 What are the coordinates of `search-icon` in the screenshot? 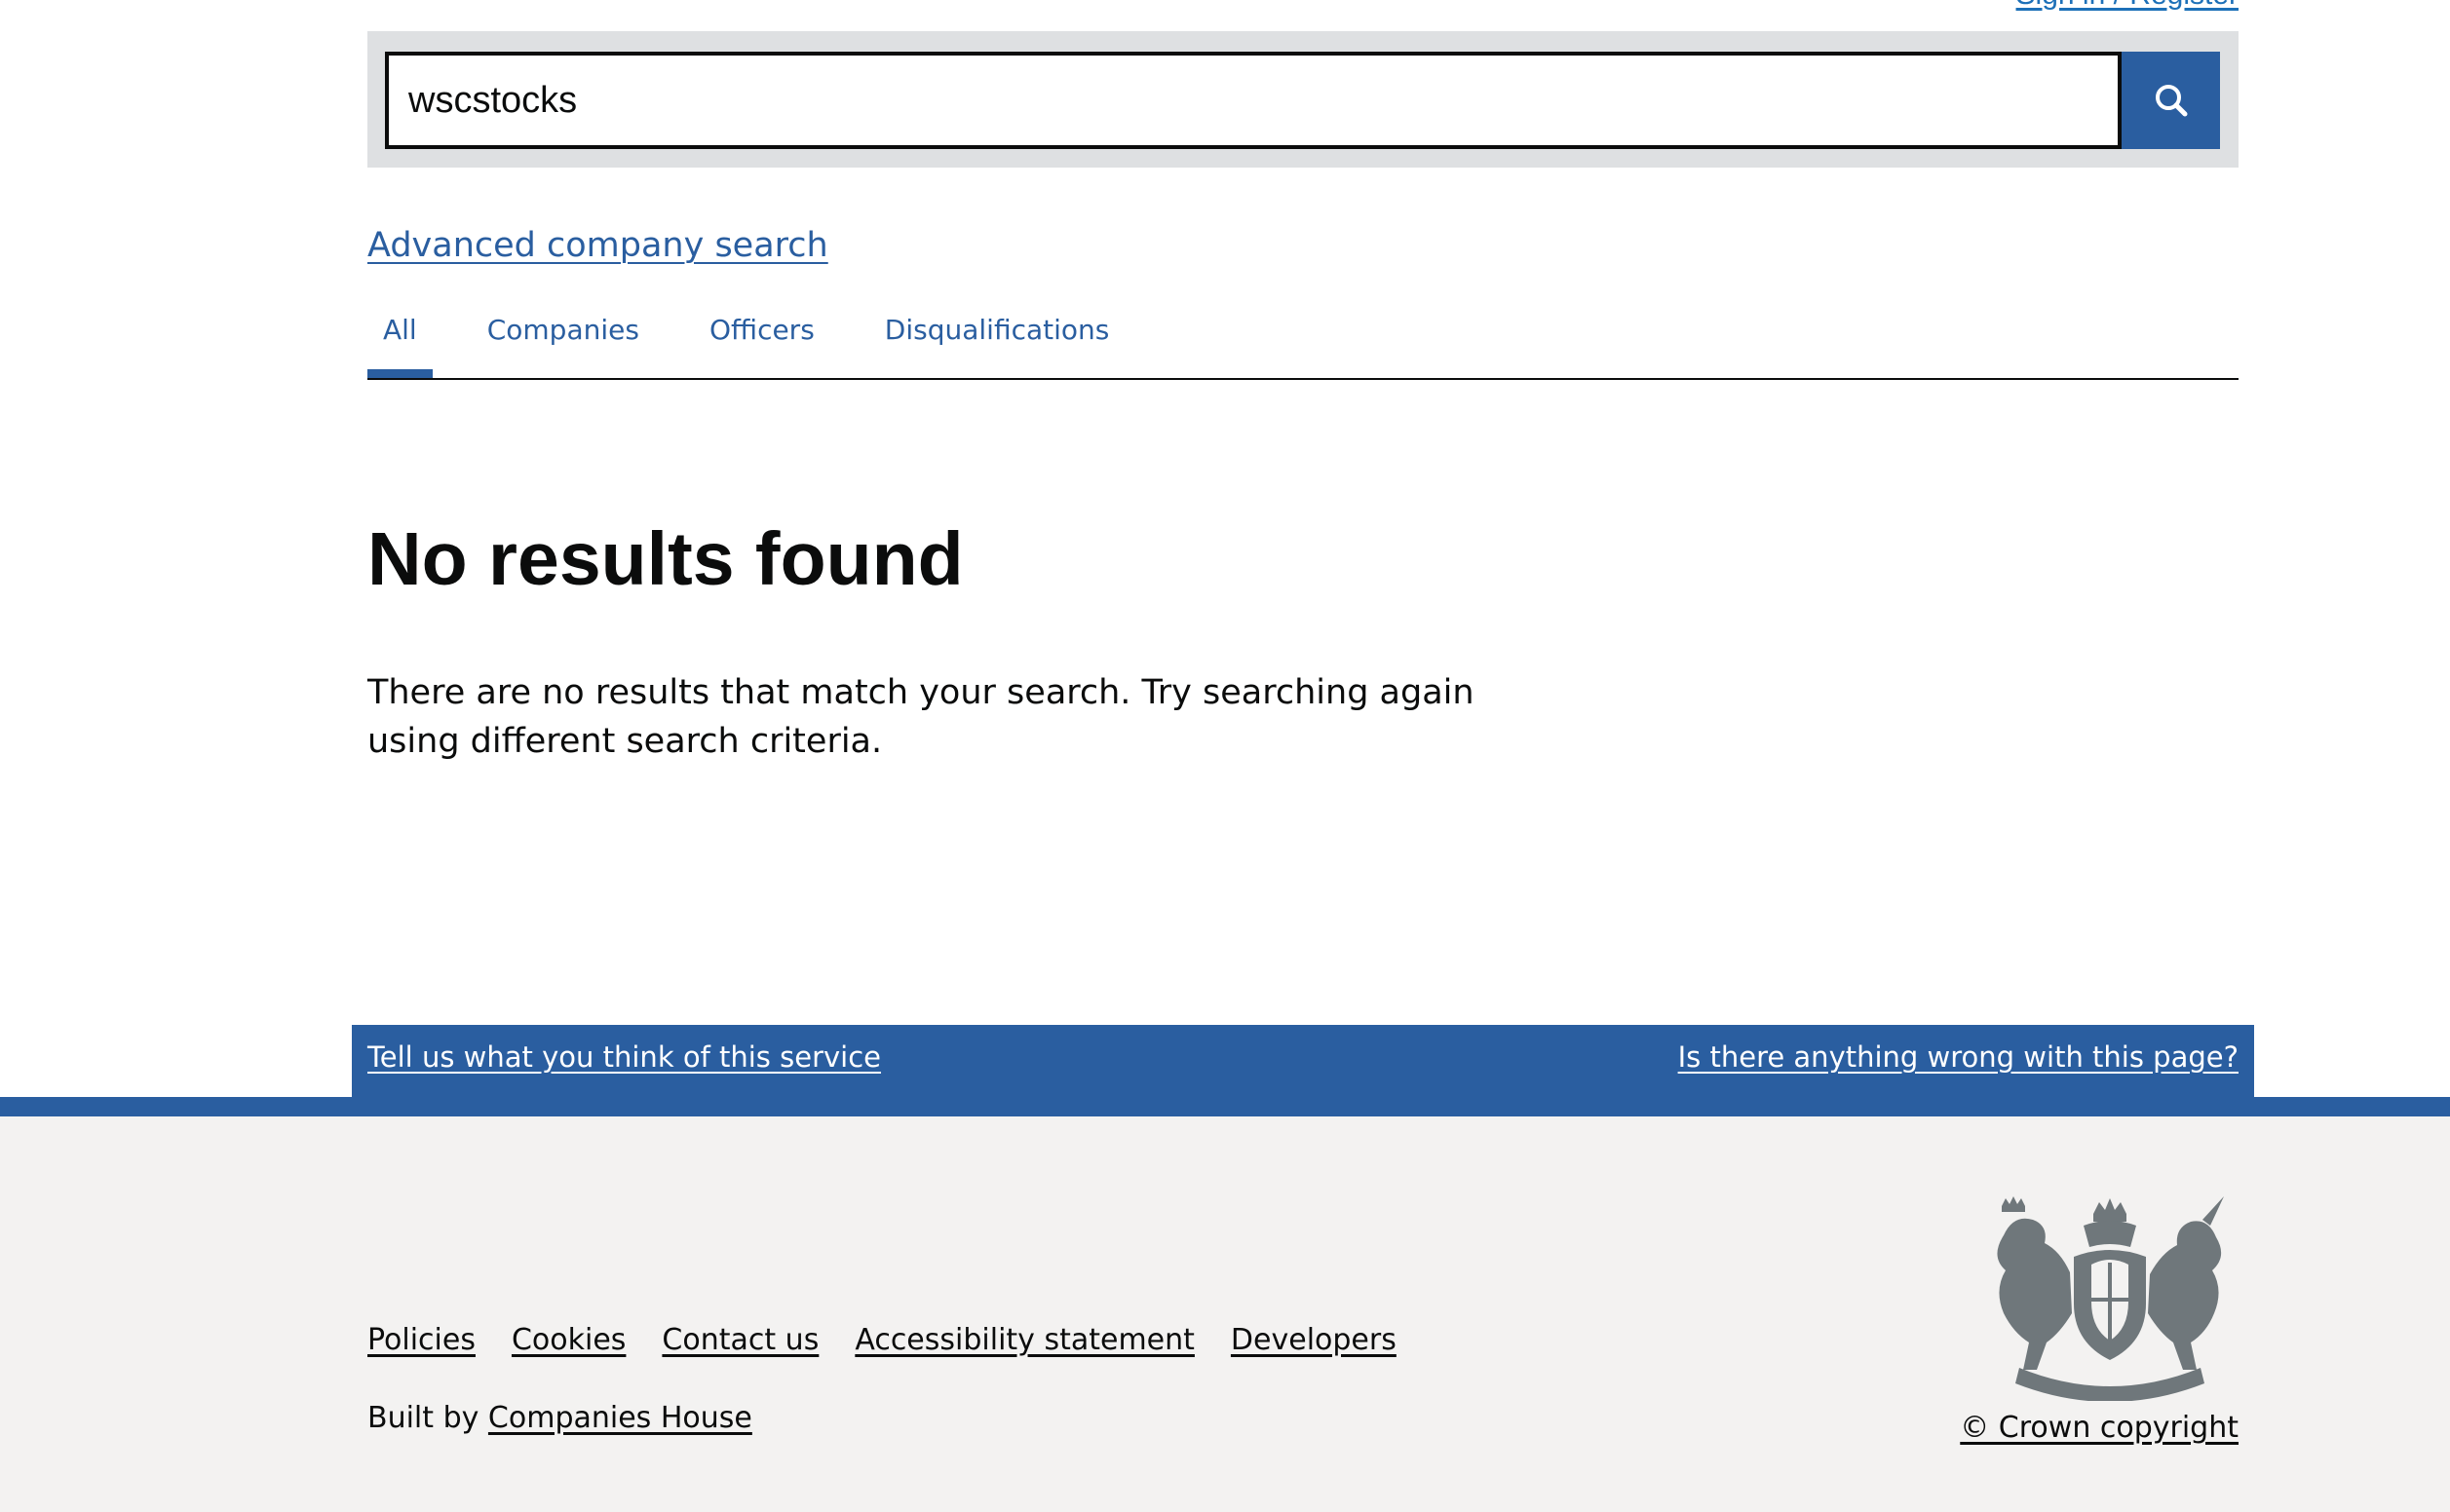 It's located at (2171, 101).